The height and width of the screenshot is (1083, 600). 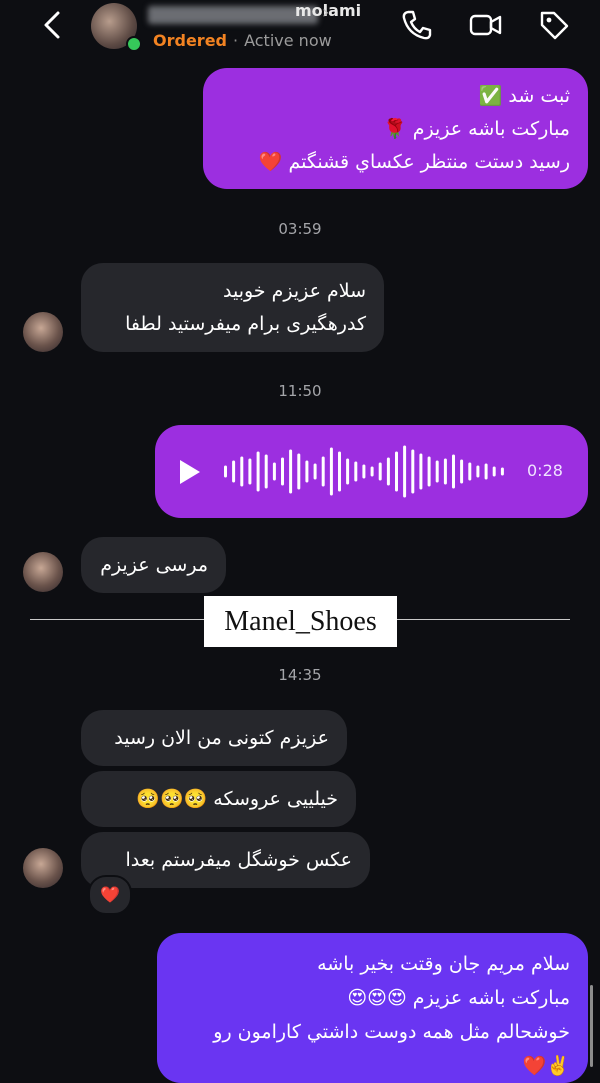 I want to click on chevron-right-icon: ›, so click(x=325, y=12).